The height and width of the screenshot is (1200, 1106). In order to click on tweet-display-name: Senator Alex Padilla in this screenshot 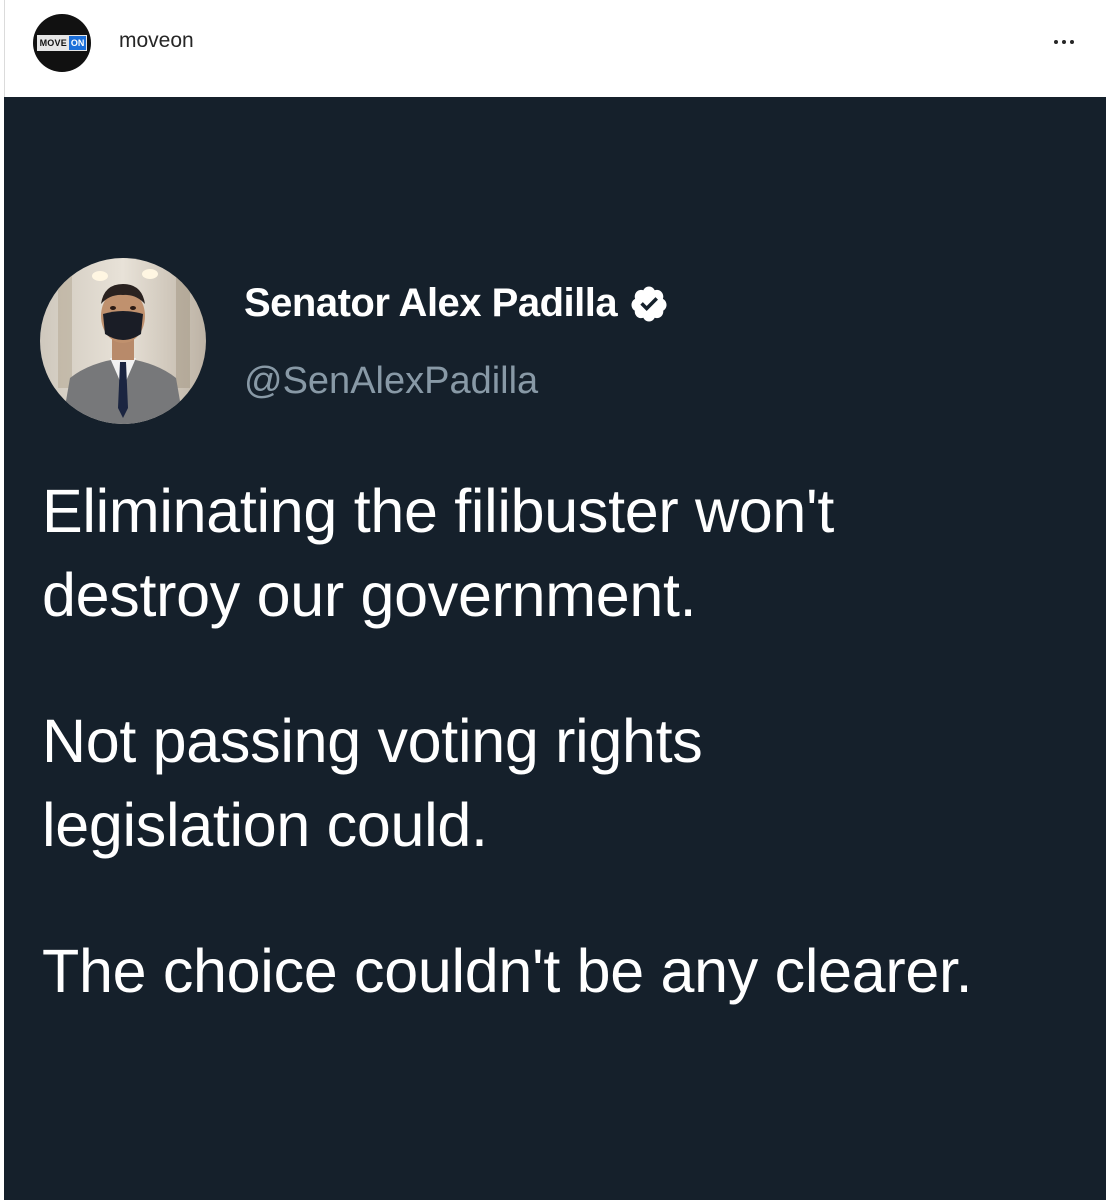, I will do `click(431, 303)`.